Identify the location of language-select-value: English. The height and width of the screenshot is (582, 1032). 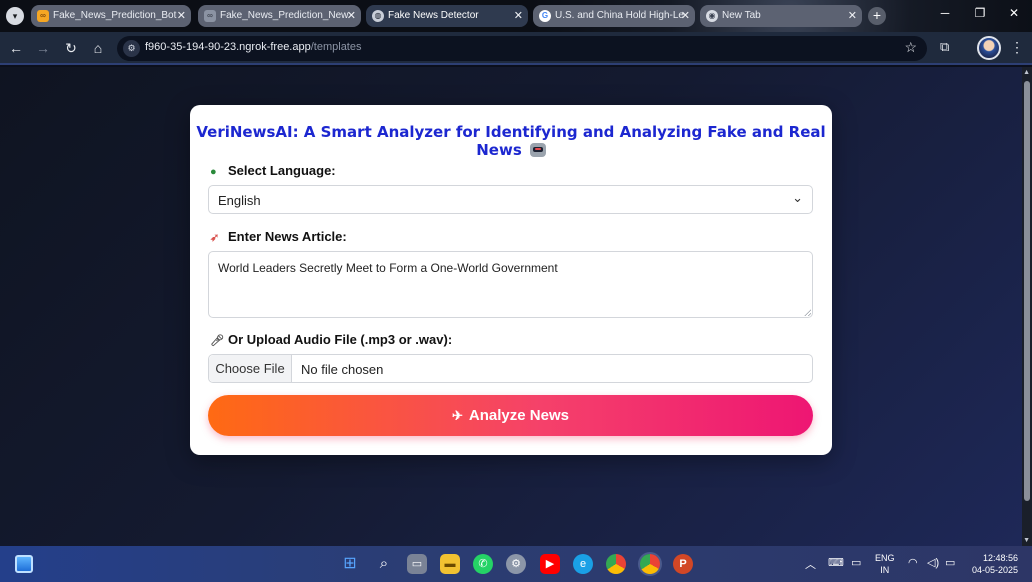
(239, 200).